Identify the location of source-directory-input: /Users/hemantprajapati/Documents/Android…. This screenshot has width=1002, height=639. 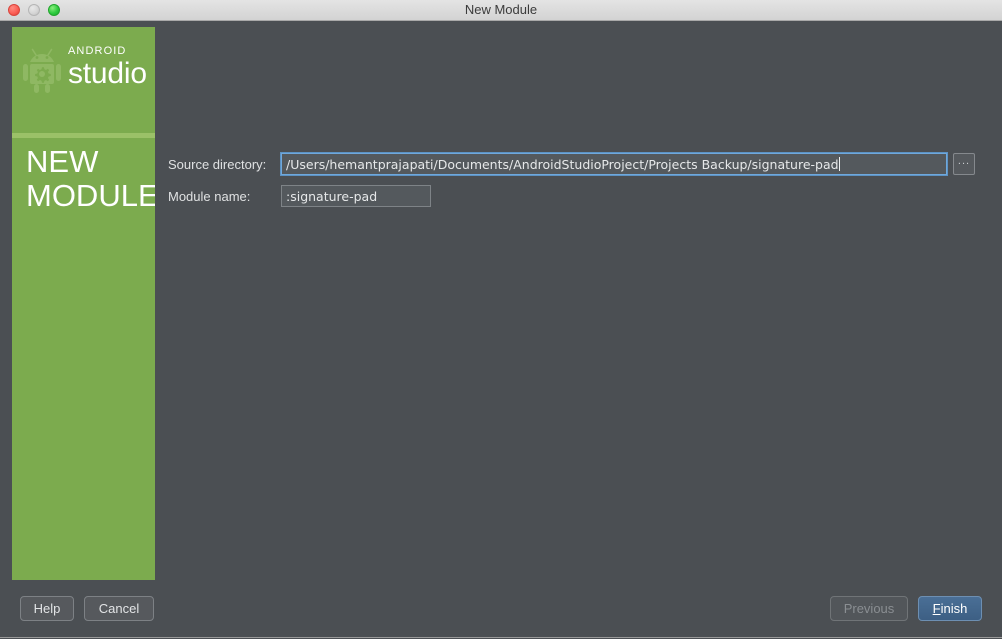
(614, 164).